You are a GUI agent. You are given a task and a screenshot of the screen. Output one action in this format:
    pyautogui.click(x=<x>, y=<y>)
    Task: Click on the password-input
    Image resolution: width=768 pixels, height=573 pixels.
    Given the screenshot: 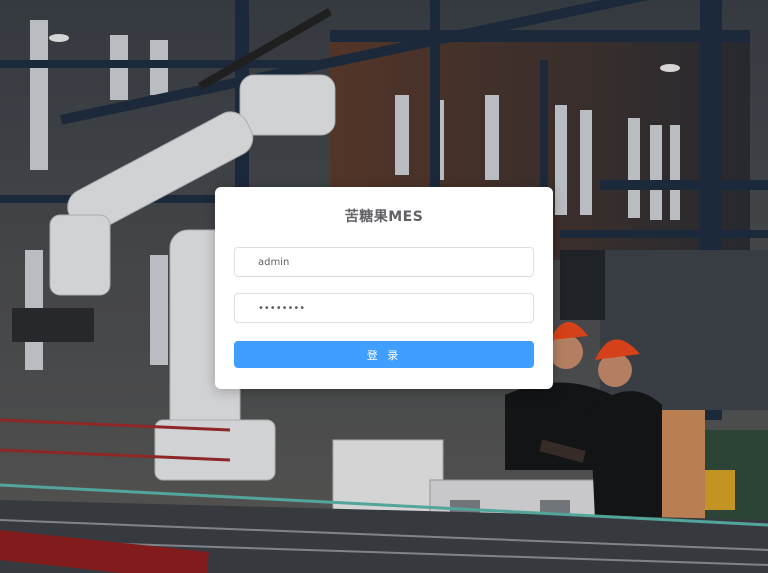 What is the action you would take?
    pyautogui.click(x=384, y=308)
    